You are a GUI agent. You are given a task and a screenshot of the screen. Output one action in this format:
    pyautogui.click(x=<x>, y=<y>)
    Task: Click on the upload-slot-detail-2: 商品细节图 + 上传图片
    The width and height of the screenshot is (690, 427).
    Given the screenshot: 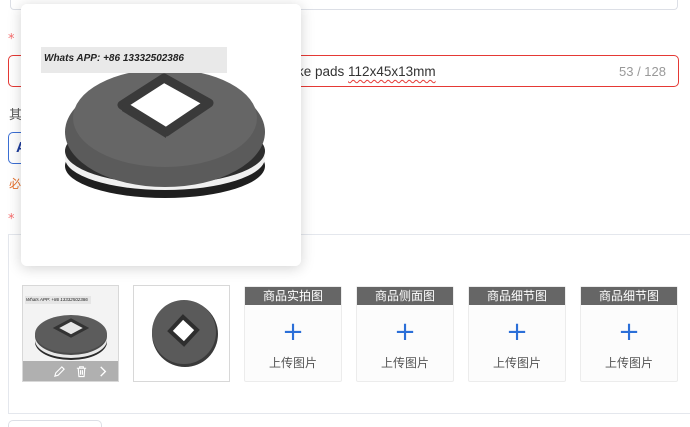 What is the action you would take?
    pyautogui.click(x=629, y=334)
    